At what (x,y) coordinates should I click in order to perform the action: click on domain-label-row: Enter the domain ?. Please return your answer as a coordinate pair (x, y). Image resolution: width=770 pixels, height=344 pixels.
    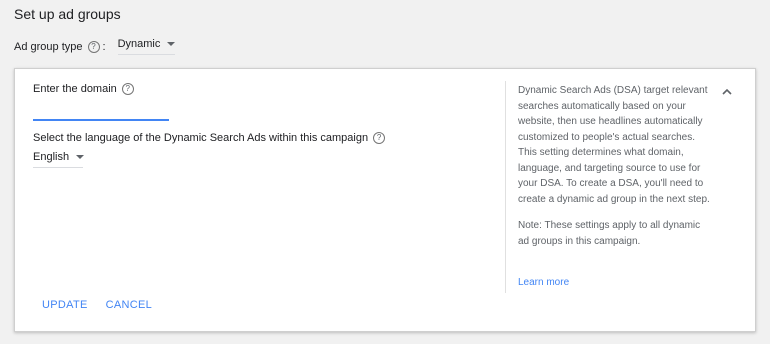
    Looking at the image, I should click on (83, 89).